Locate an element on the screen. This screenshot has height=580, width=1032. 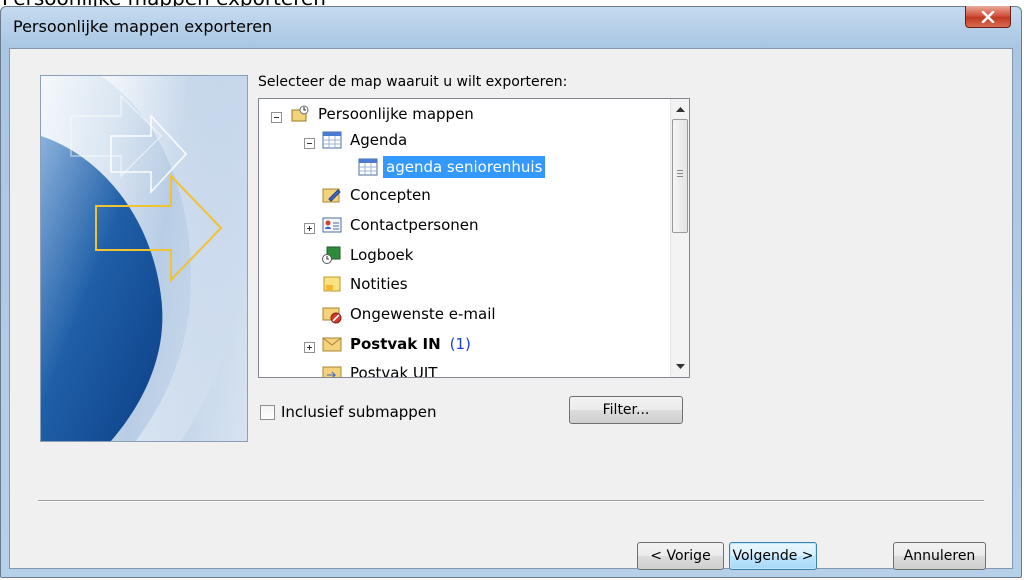
scroll-down-button is located at coordinates (680, 367).